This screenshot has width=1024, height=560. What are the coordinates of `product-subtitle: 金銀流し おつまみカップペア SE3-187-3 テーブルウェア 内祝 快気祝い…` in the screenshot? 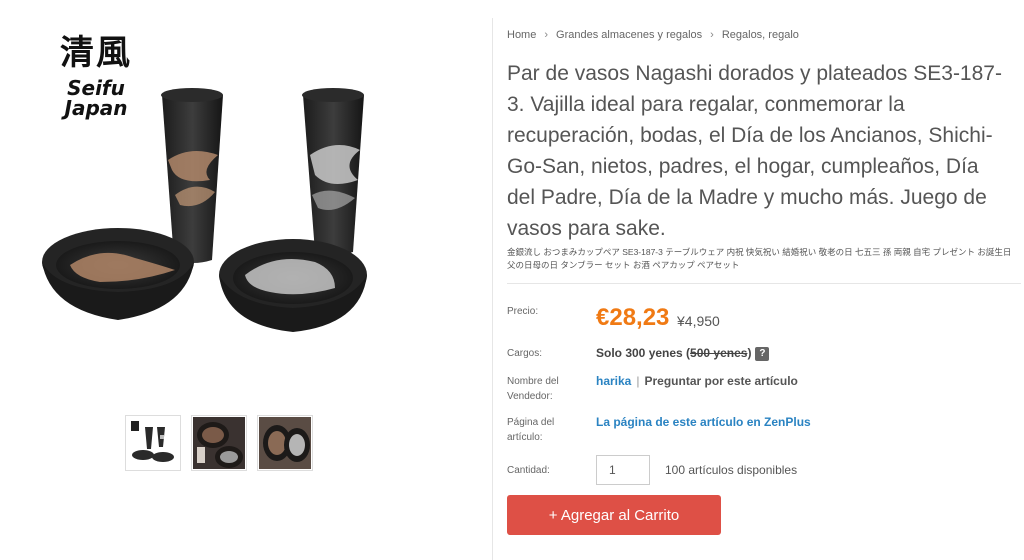 It's located at (759, 258).